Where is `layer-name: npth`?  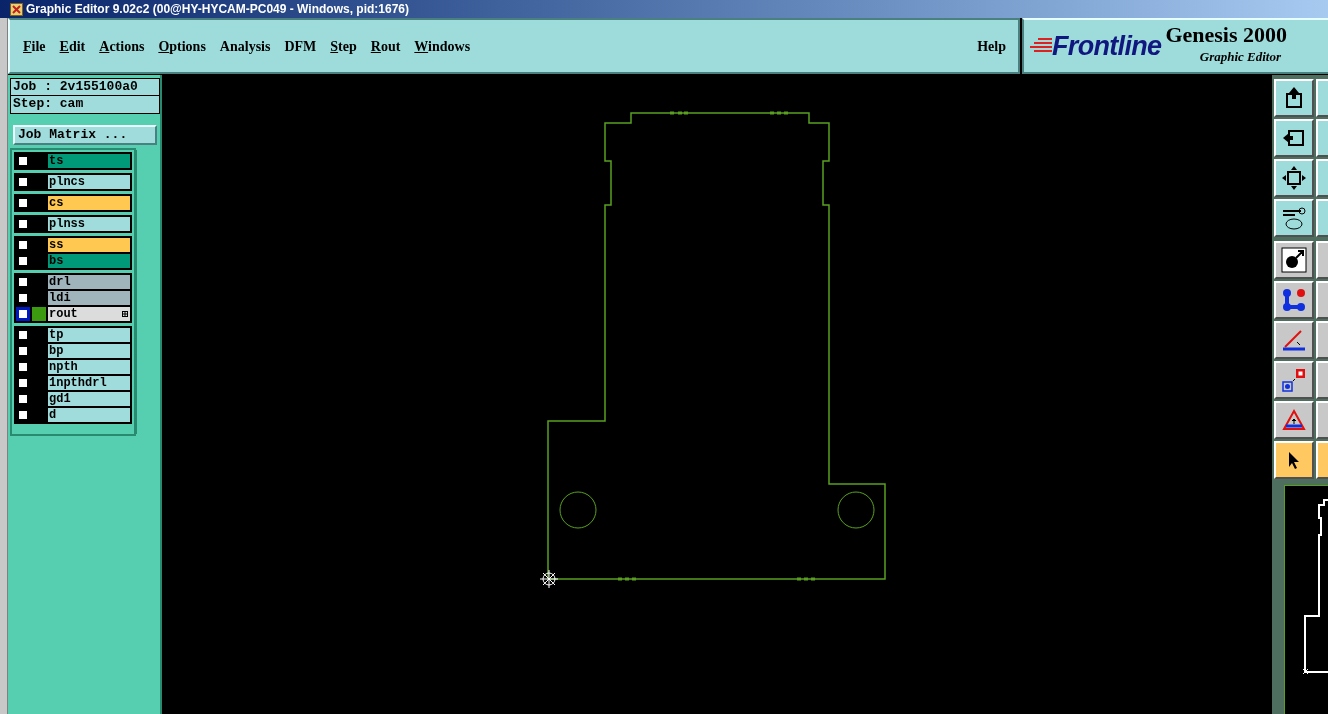
layer-name: npth is located at coordinates (89, 367).